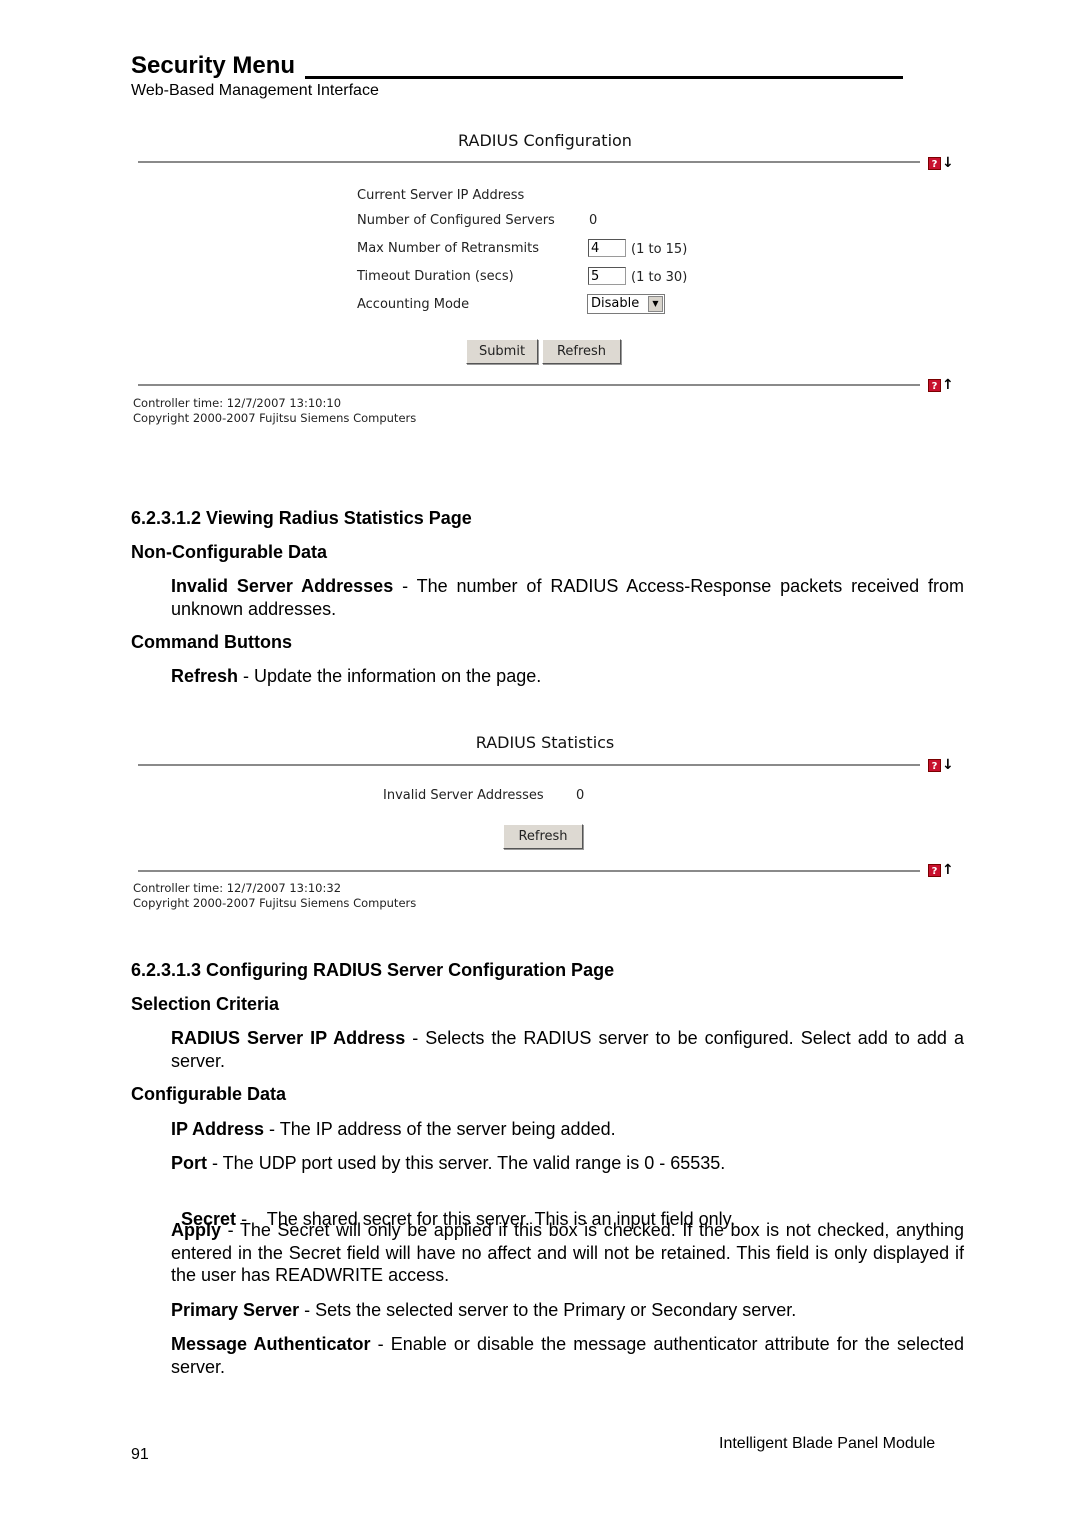 This screenshot has height=1528, width=1080. I want to click on term: IP Address, so click(218, 1129).